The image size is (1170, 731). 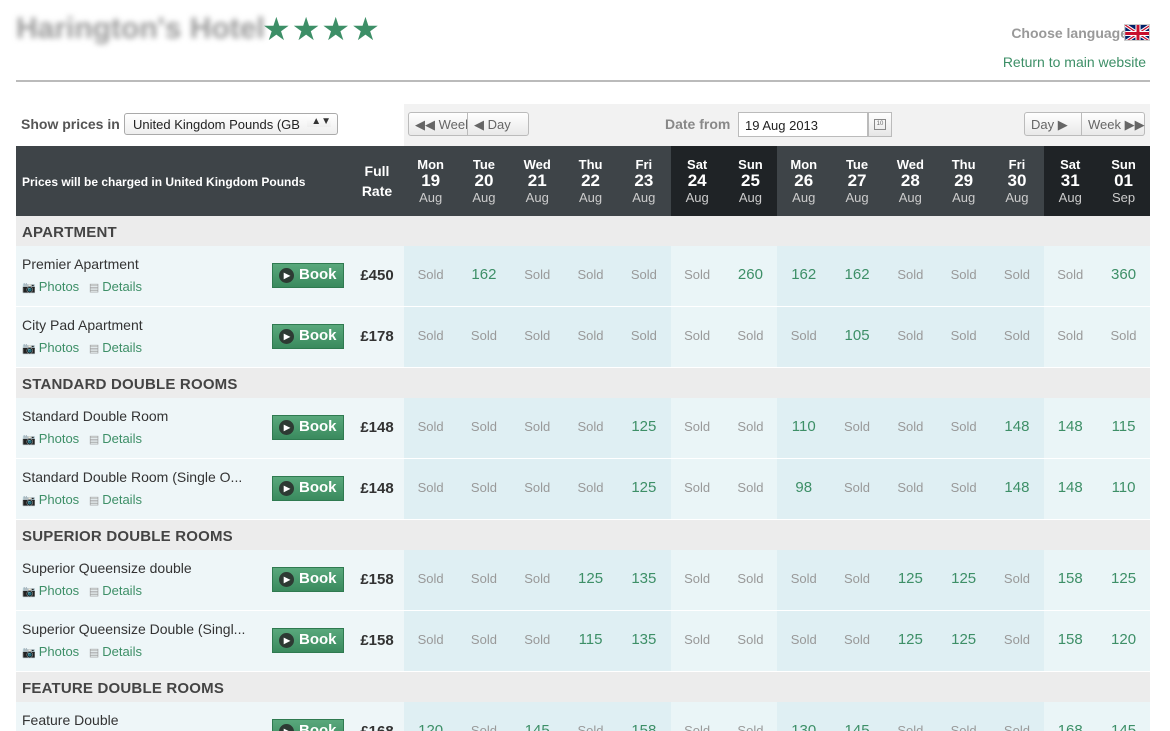 What do you see at coordinates (803, 124) in the screenshot?
I see `date-from-input: 19 Aug 2013` at bounding box center [803, 124].